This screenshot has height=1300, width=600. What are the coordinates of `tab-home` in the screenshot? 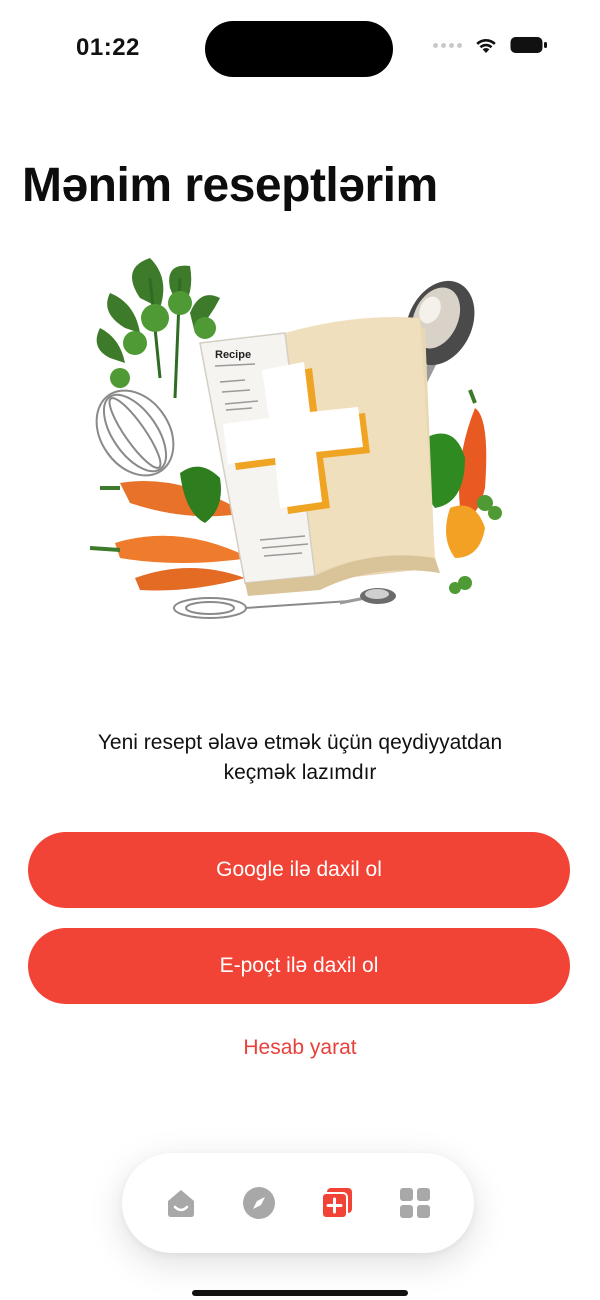 It's located at (181, 1203).